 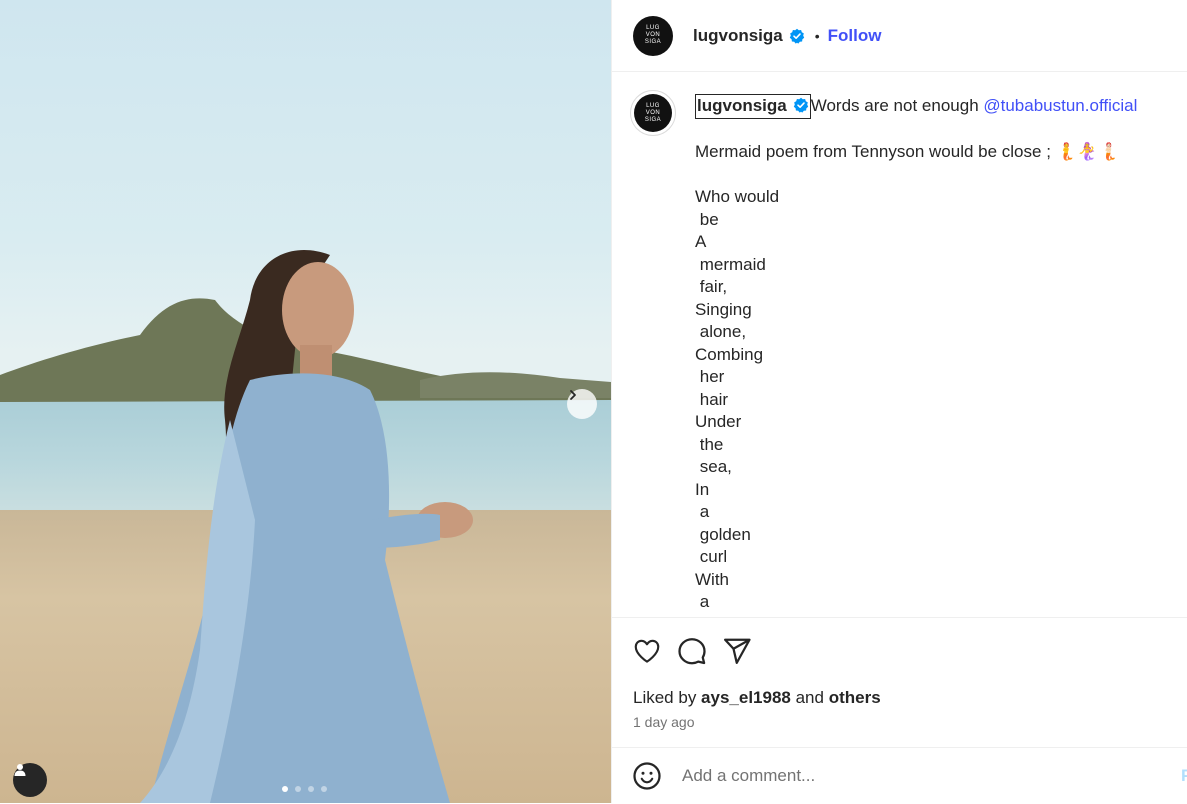 What do you see at coordinates (1184, 776) in the screenshot?
I see `post-comment-button: P` at bounding box center [1184, 776].